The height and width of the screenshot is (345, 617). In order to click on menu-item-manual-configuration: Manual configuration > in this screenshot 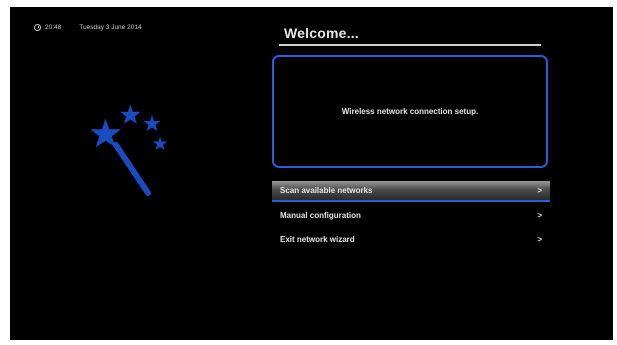, I will do `click(411, 215)`.